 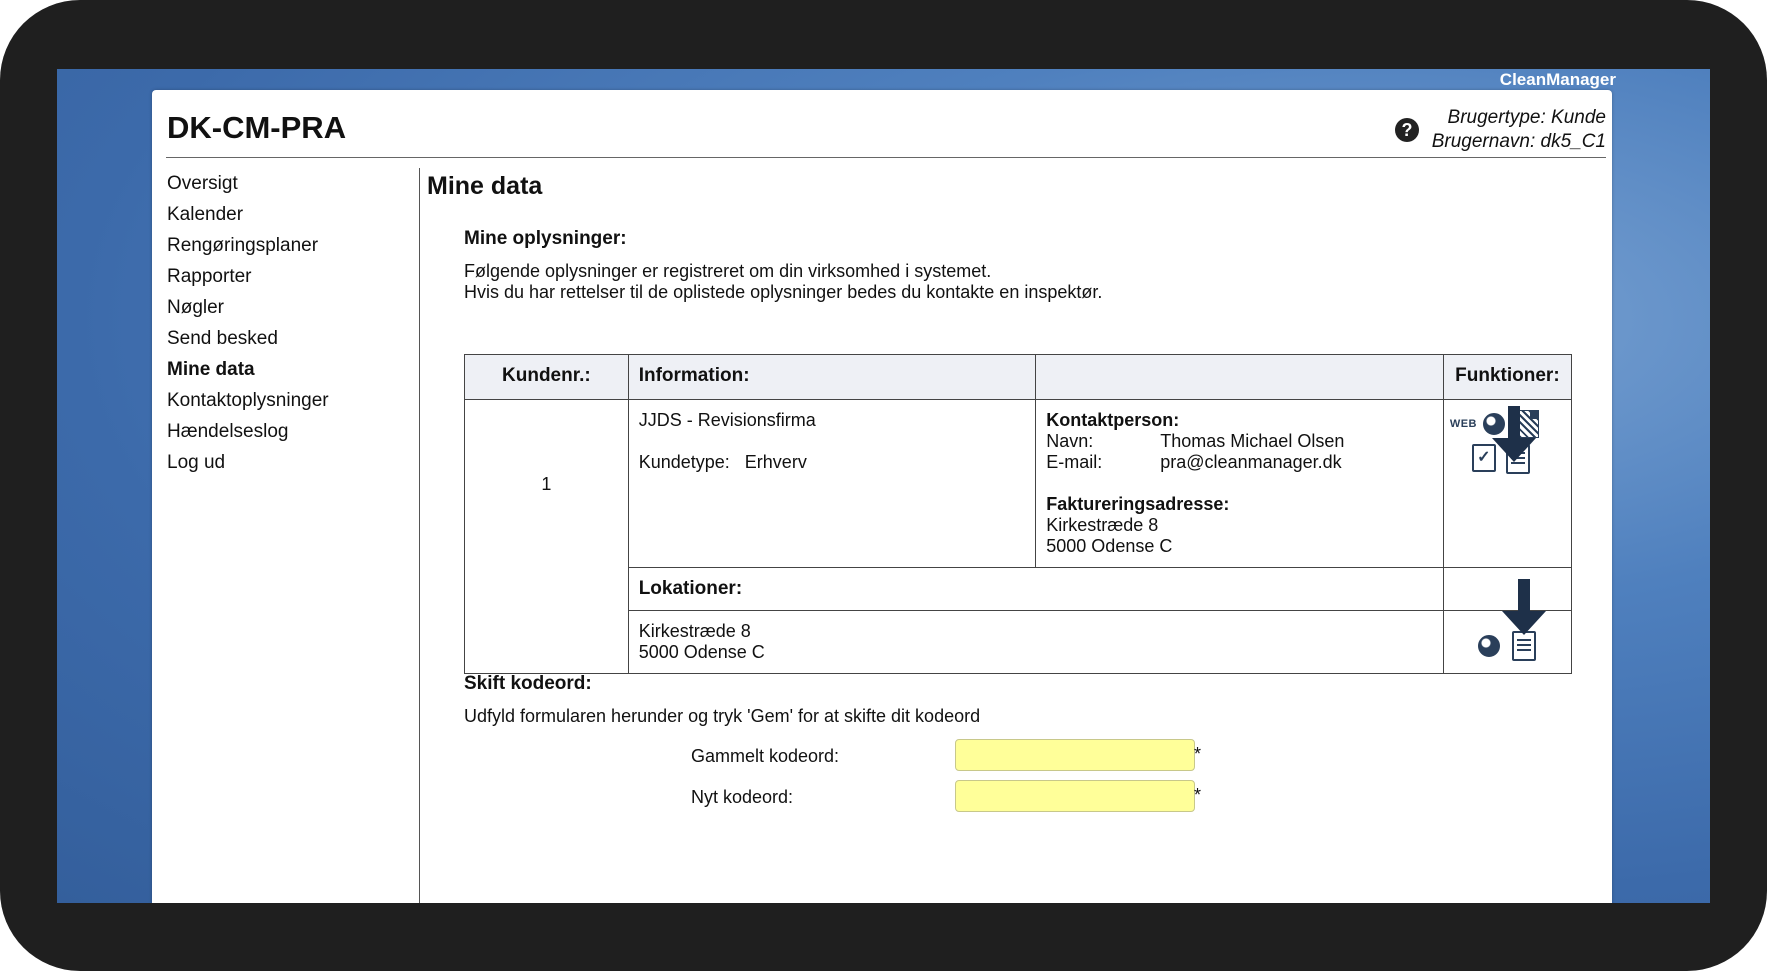 I want to click on location-document-icon, so click(x=1523, y=646).